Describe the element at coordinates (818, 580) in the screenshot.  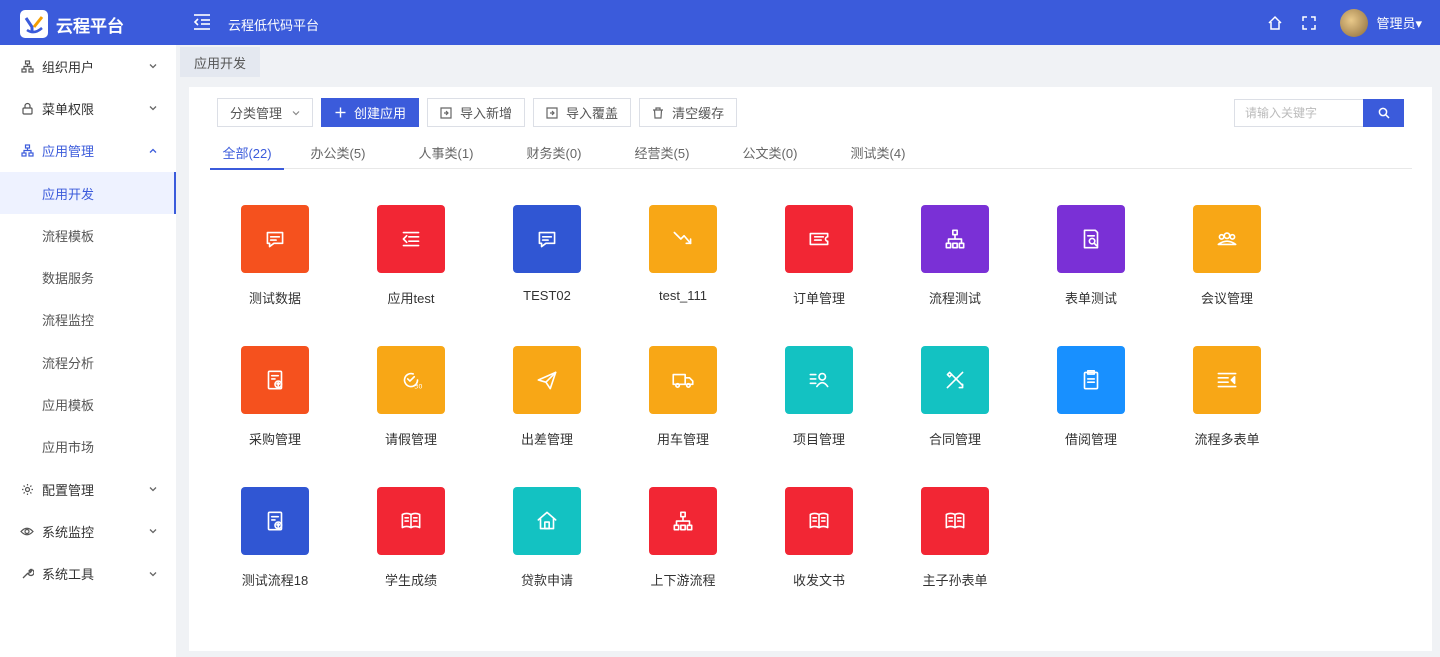
I see `app-label: 收发文书` at that location.